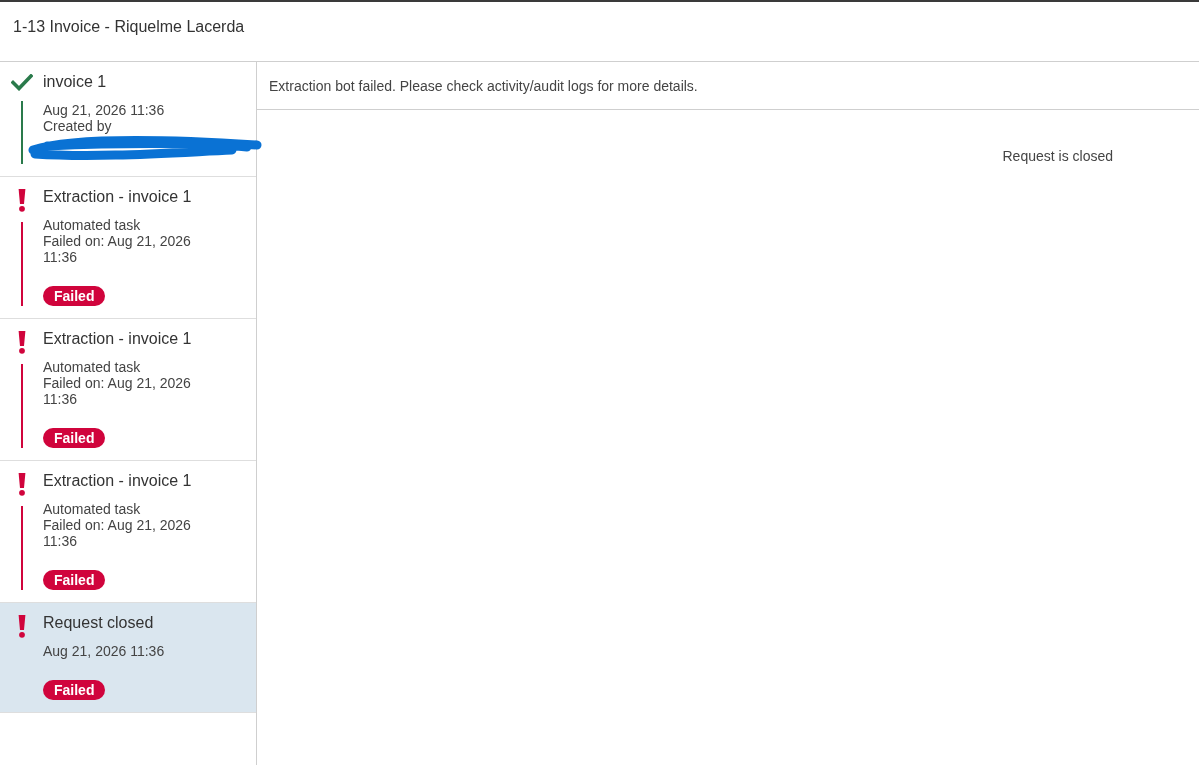 This screenshot has width=1199, height=765. What do you see at coordinates (21, 82) in the screenshot?
I see `checkmark-icon` at bounding box center [21, 82].